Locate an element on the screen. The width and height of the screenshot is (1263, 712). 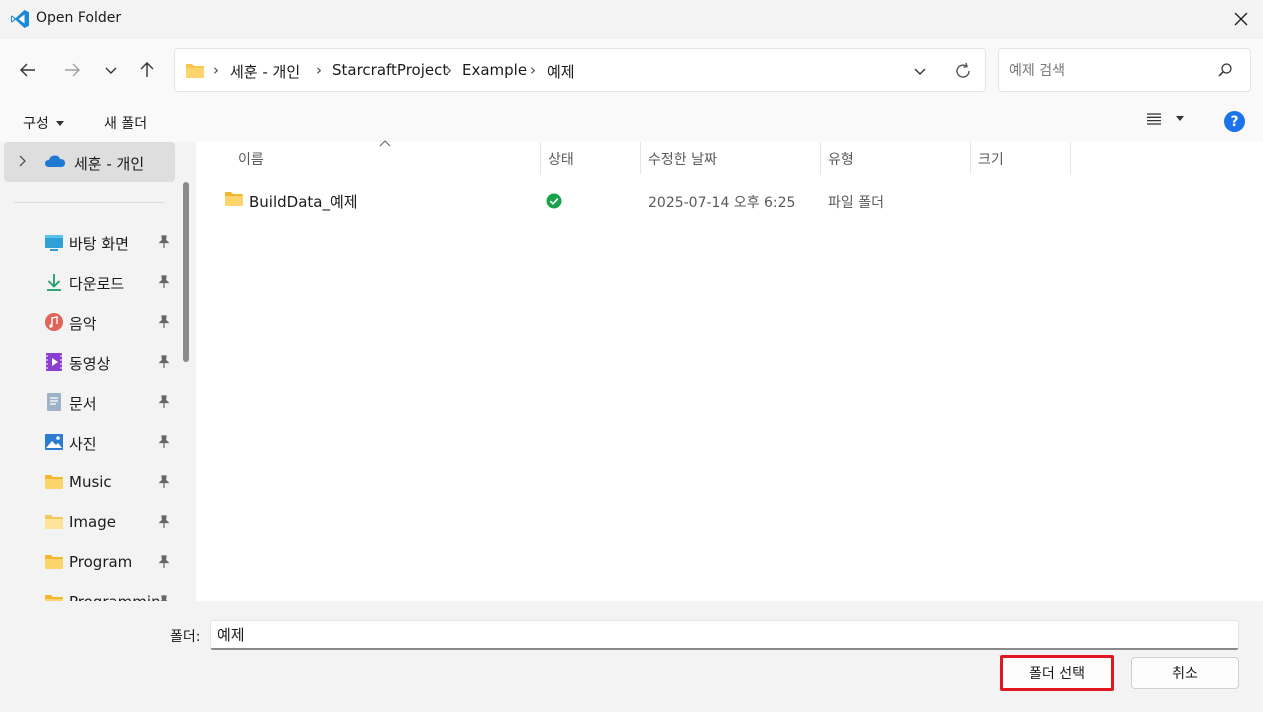
sidebar-item-program-folder: Program is located at coordinates (88, 562).